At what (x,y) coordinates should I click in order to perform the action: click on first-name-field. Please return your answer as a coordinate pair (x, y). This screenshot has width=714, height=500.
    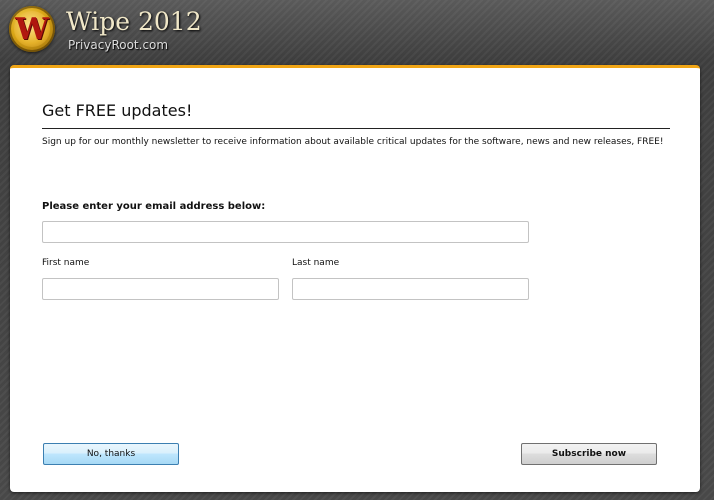
    Looking at the image, I should click on (160, 289).